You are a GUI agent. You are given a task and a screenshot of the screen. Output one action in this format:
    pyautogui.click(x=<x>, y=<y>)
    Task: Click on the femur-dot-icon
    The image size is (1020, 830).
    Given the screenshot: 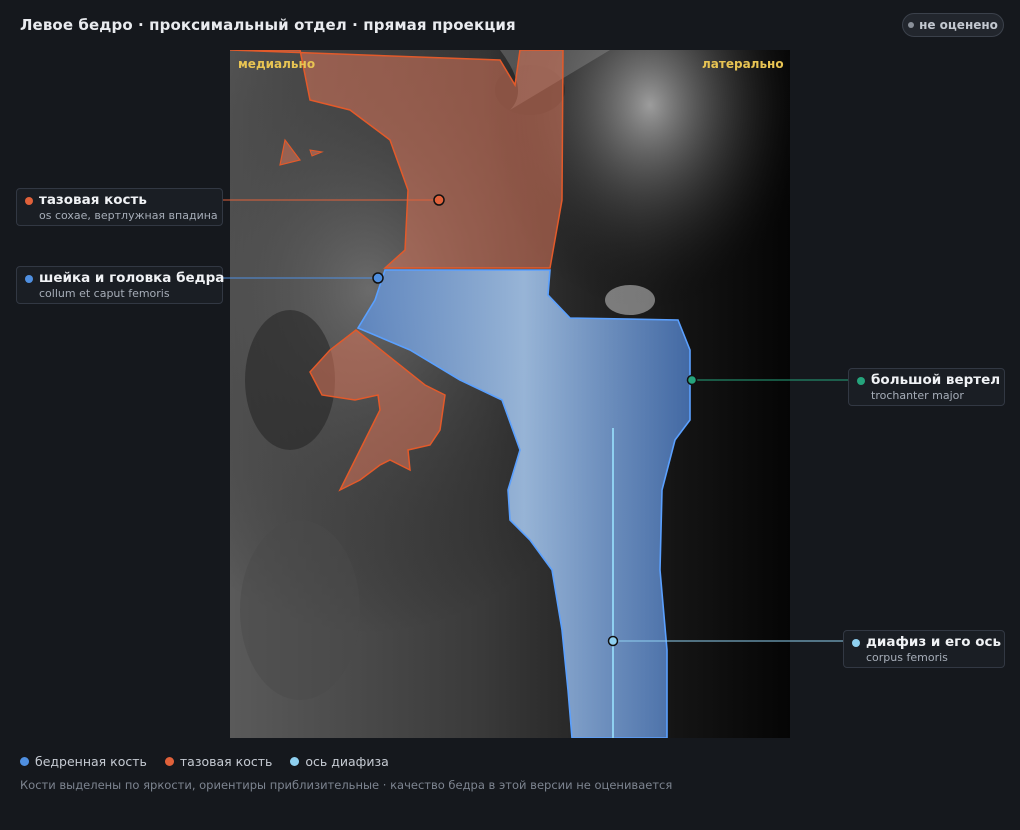 What is the action you would take?
    pyautogui.click(x=29, y=279)
    